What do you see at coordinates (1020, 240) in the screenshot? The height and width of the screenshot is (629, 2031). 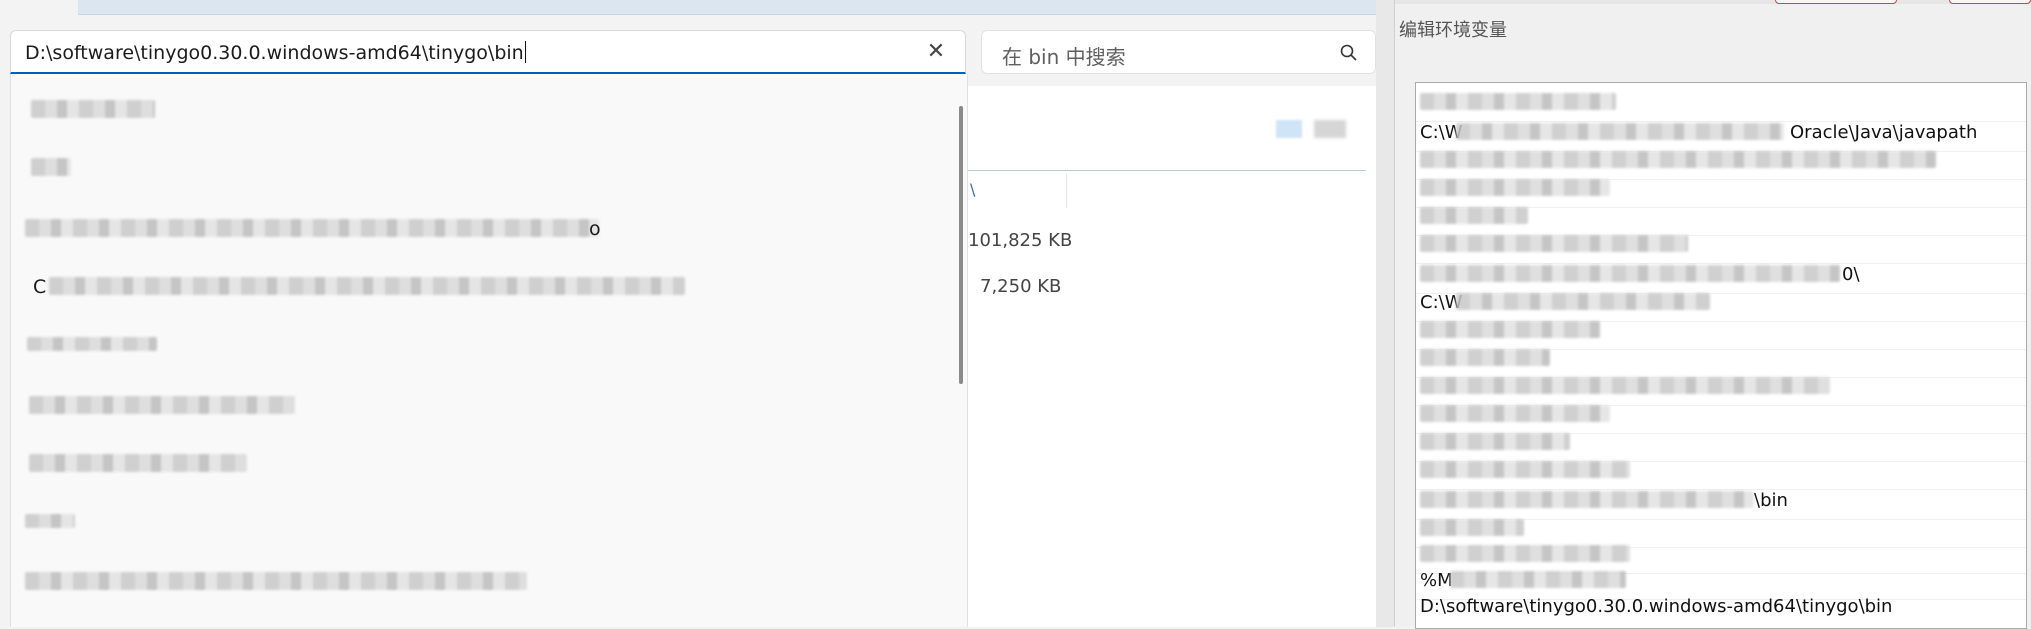 I see `file-size-cell: 101,825 KB` at bounding box center [1020, 240].